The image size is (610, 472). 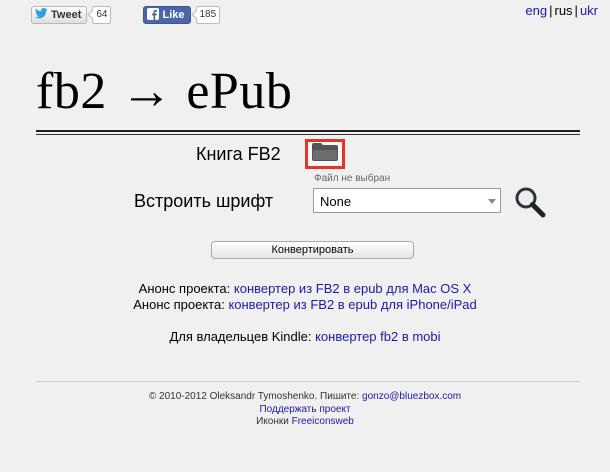 I want to click on title-divider-thin, so click(x=308, y=134).